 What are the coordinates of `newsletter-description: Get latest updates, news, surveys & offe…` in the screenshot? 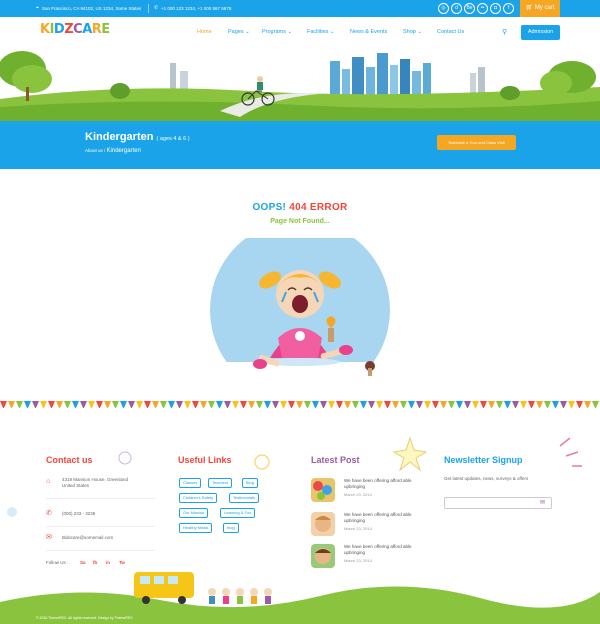 It's located at (486, 478).